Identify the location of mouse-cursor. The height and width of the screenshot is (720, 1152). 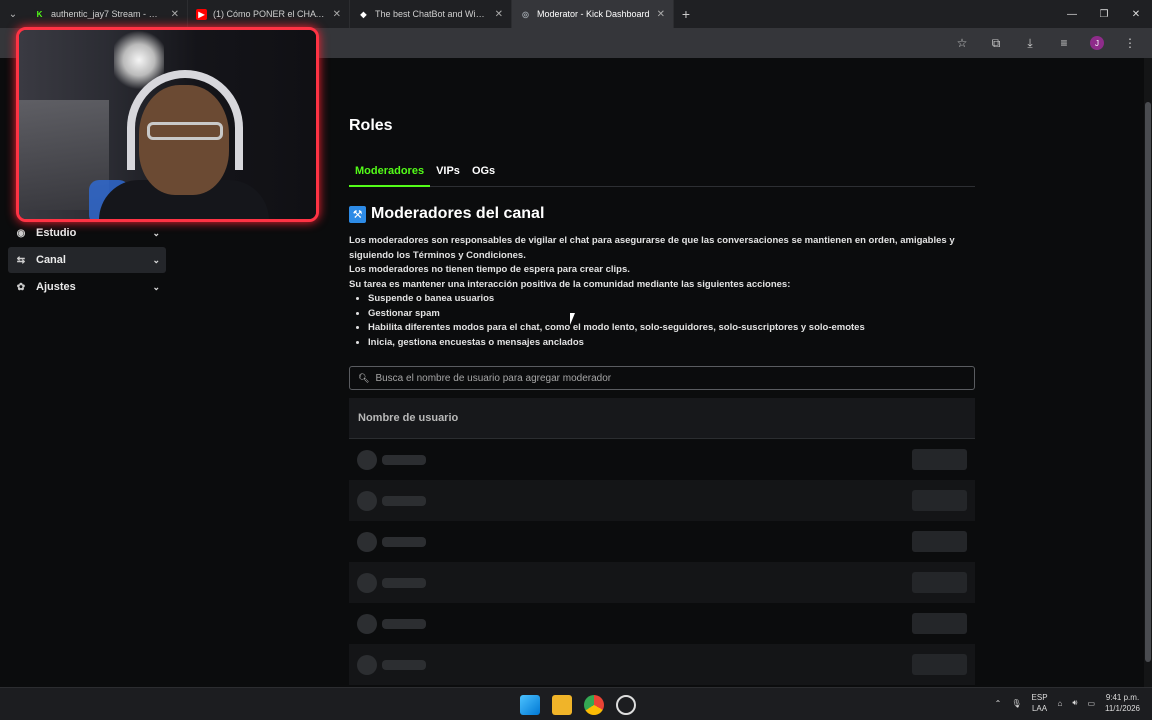
(575, 319).